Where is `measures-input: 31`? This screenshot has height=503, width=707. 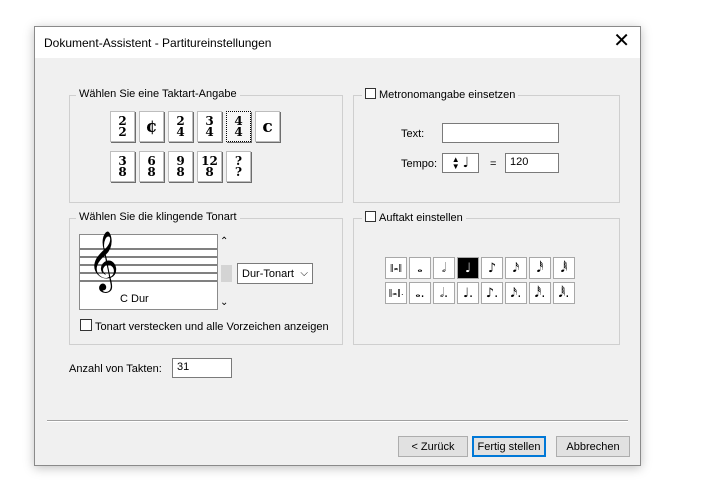 measures-input: 31 is located at coordinates (202, 368).